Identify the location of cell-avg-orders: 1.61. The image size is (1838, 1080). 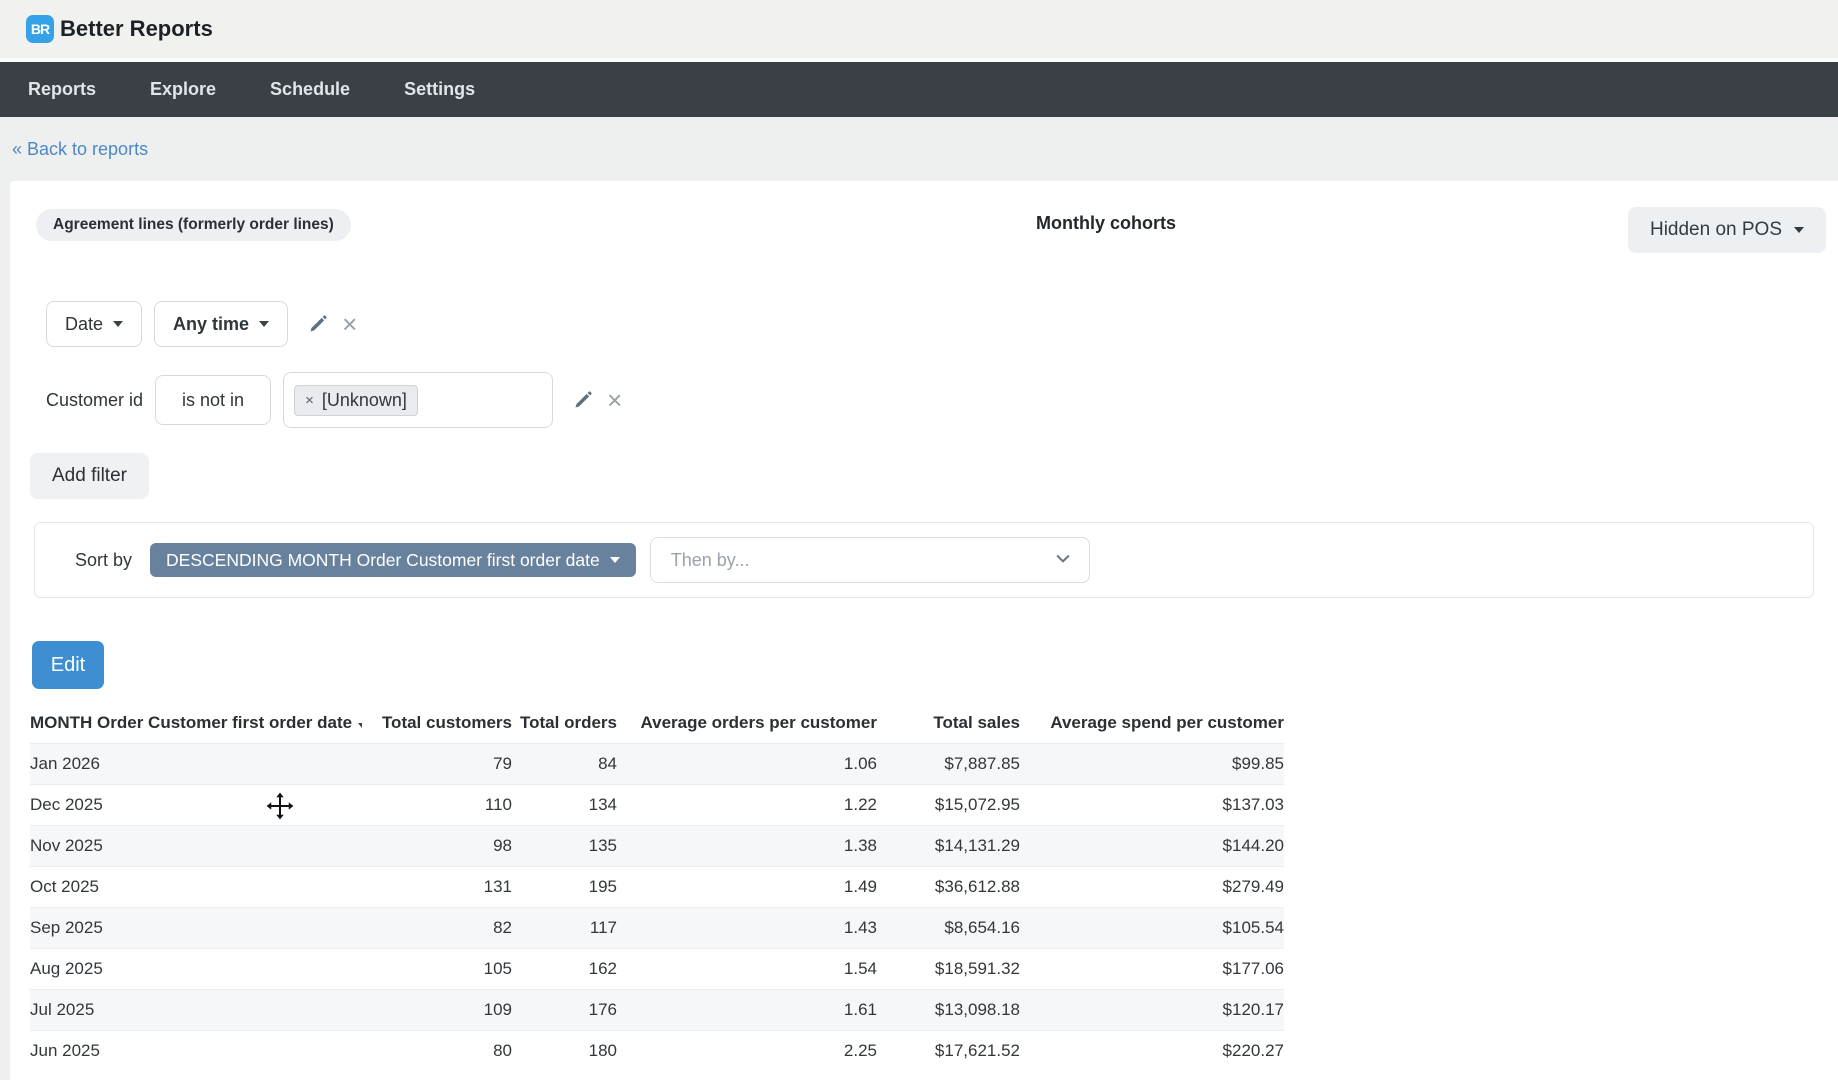
(860, 1009).